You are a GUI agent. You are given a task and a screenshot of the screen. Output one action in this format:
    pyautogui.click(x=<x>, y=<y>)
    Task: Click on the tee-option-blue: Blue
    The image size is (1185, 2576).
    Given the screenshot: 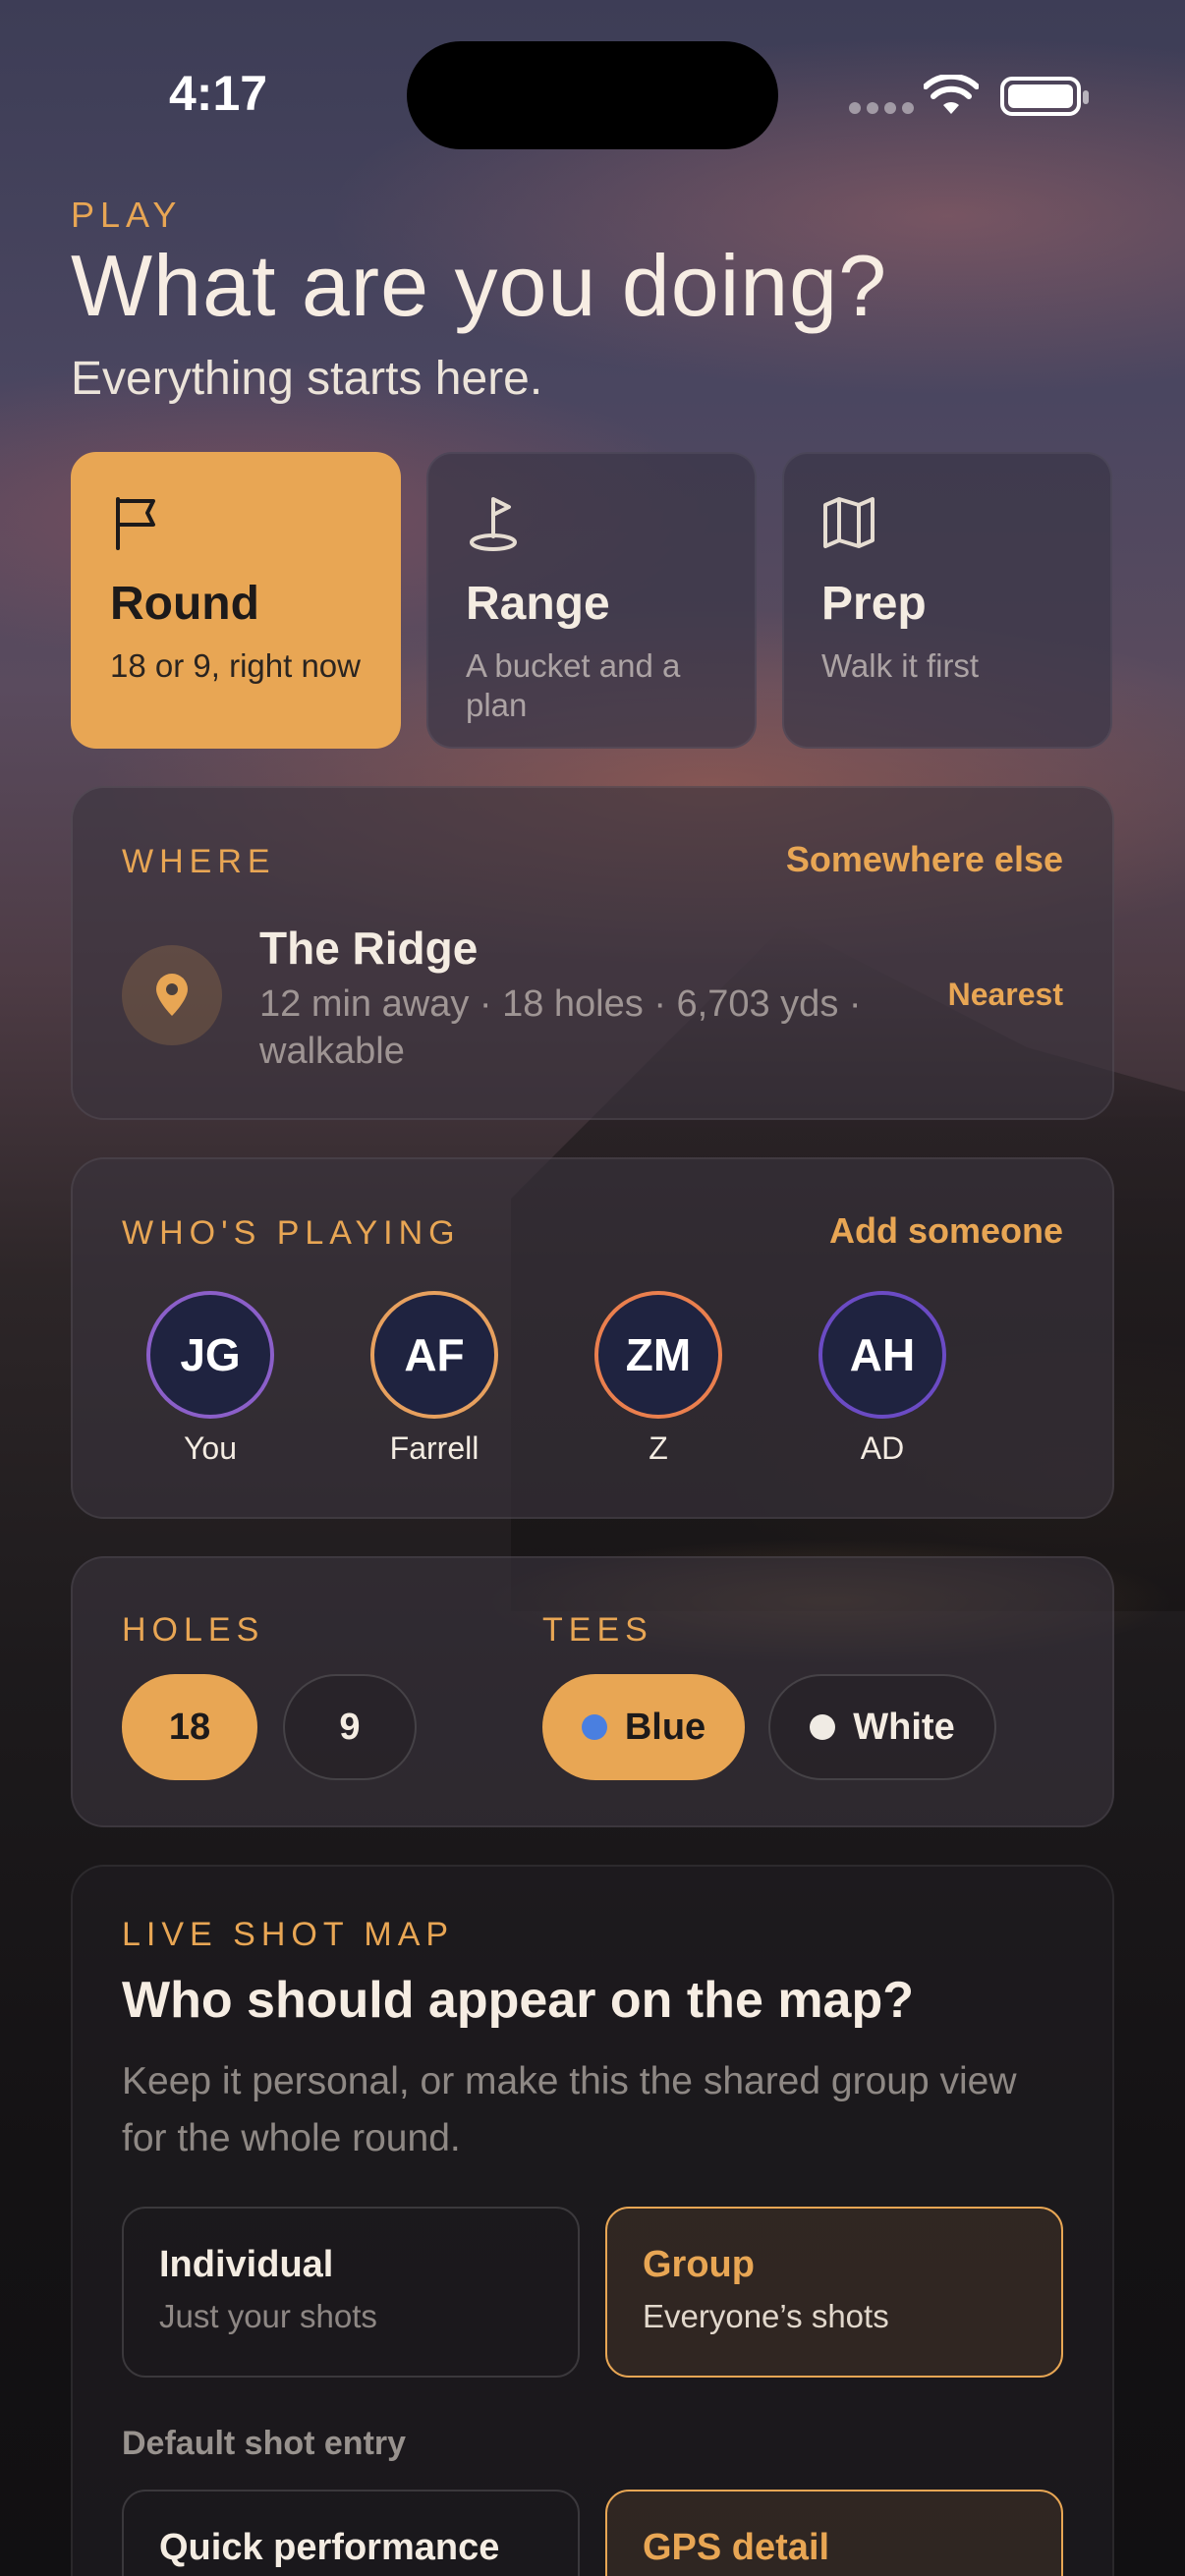 What is the action you would take?
    pyautogui.click(x=643, y=1727)
    